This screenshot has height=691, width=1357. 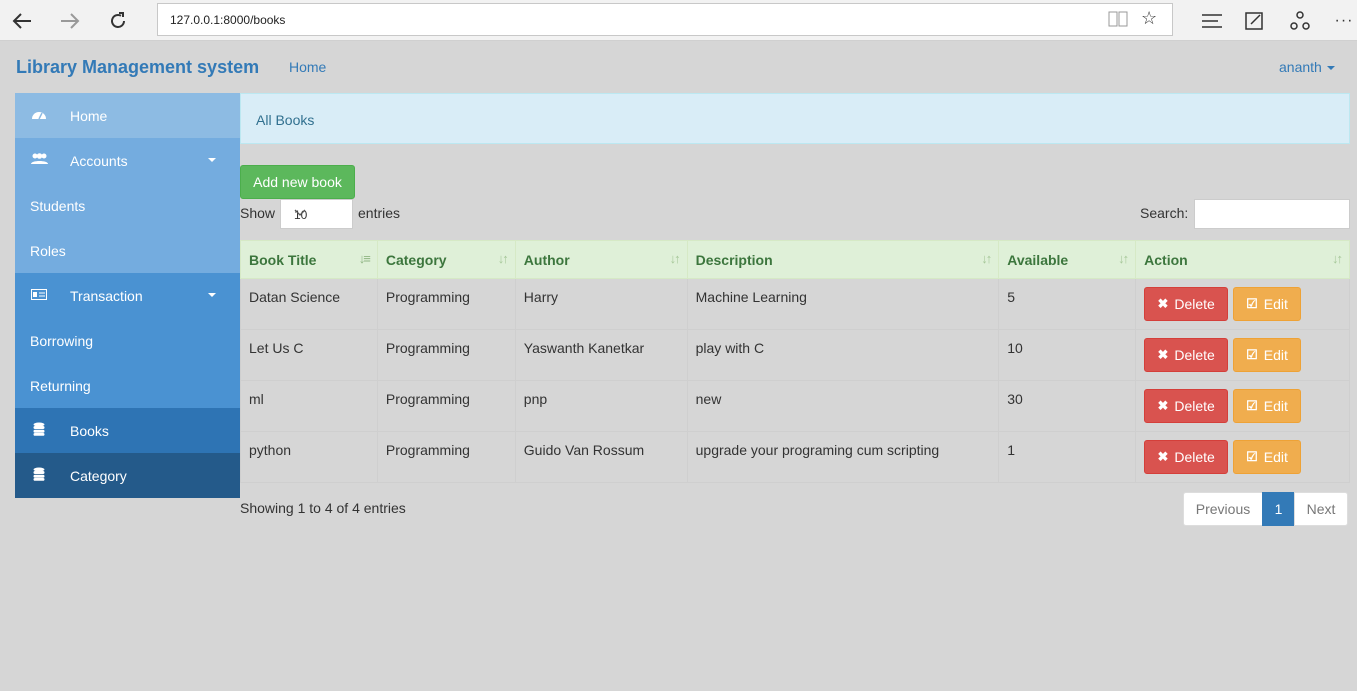 What do you see at coordinates (307, 67) in the screenshot?
I see `nav-home-link: Home` at bounding box center [307, 67].